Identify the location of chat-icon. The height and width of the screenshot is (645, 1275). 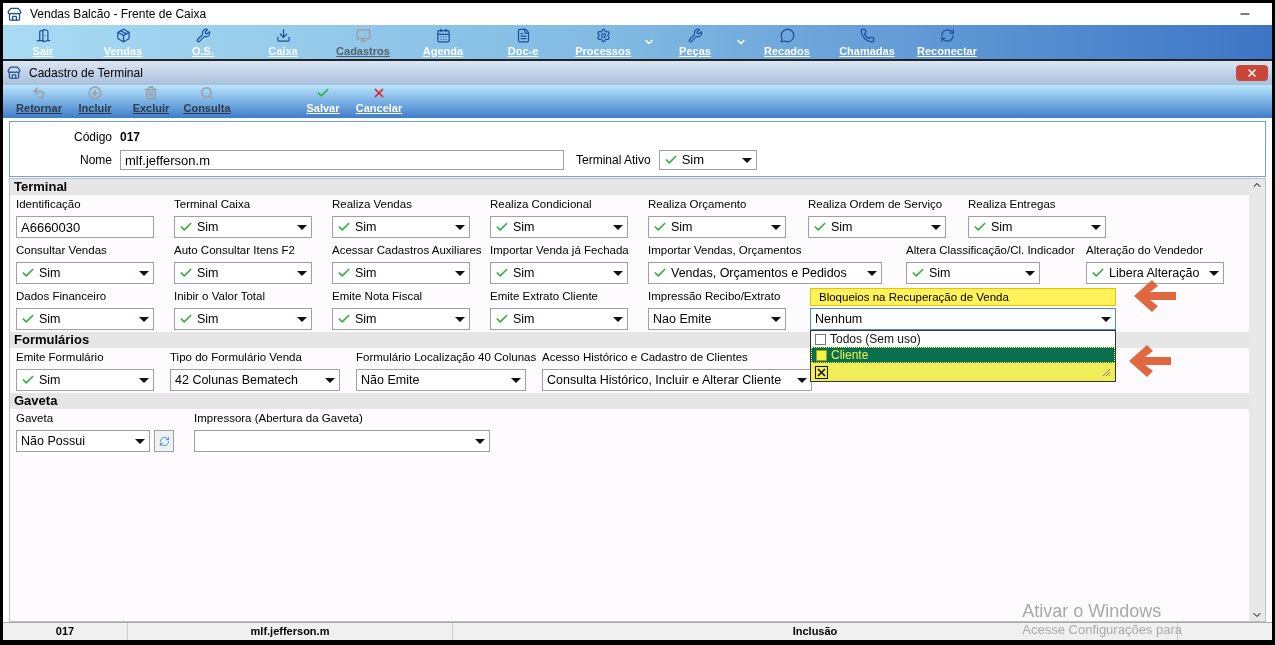
(787, 35).